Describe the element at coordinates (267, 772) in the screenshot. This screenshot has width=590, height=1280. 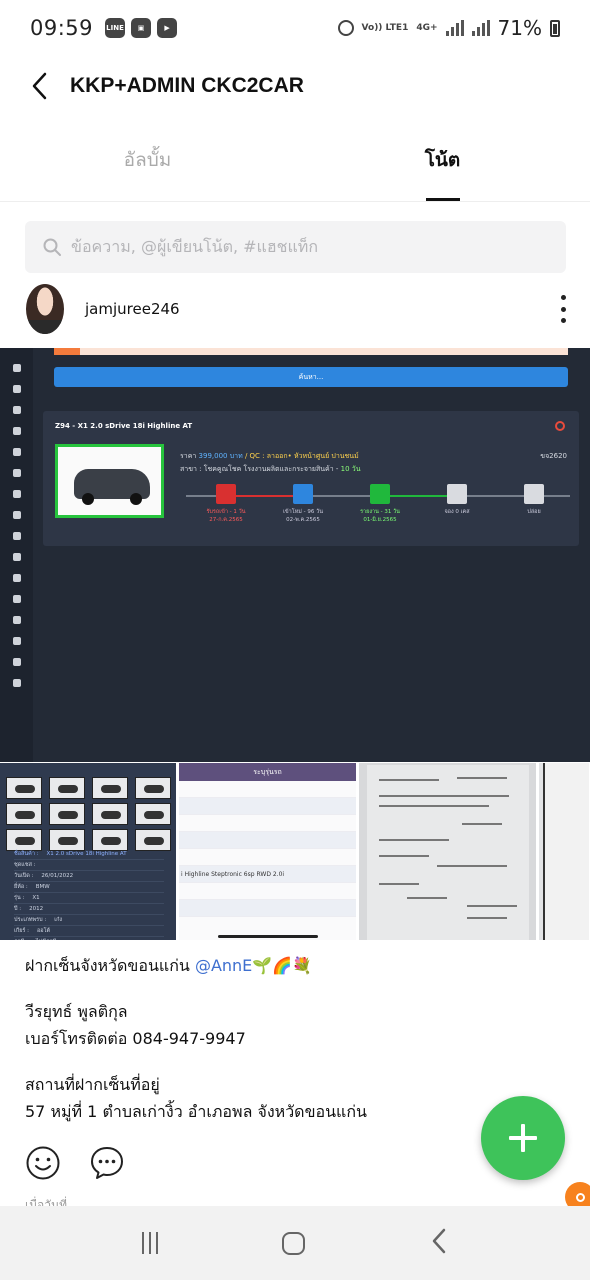
I see `g2-header: ระบุรุ่นรถ` at that location.